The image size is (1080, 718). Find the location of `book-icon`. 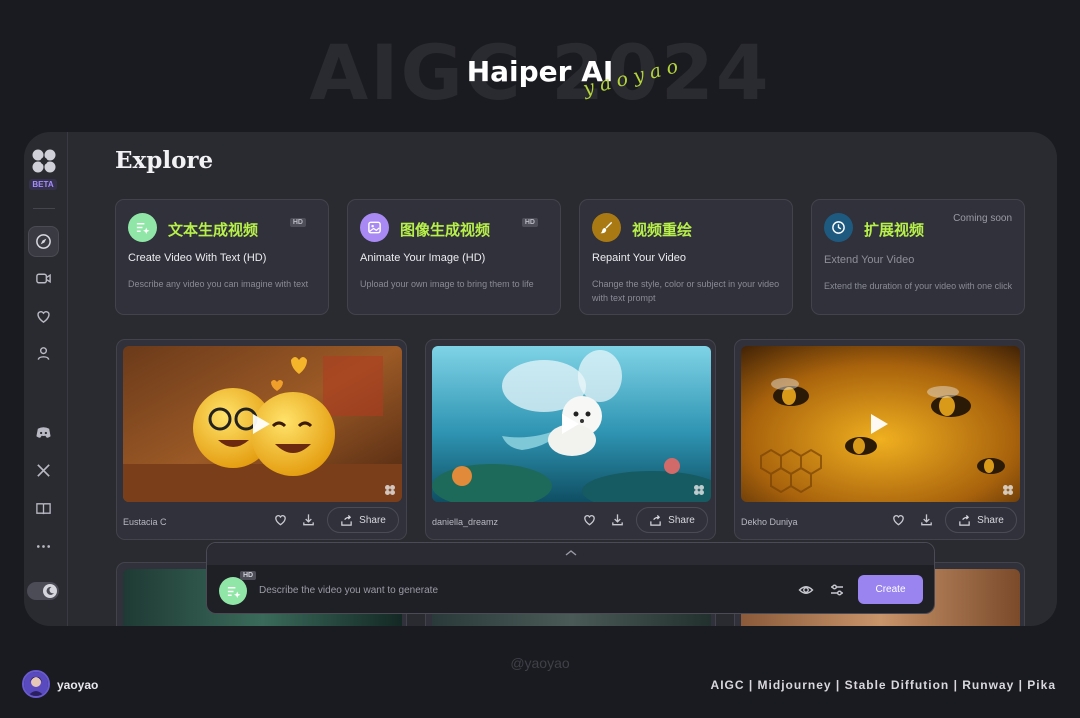

book-icon is located at coordinates (43, 509).